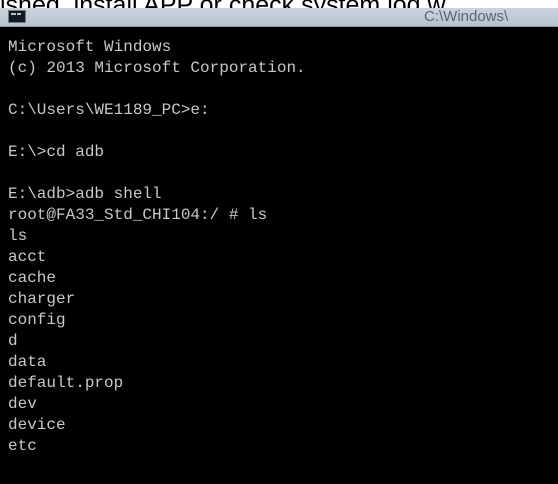 This screenshot has width=558, height=484. Describe the element at coordinates (27, 257) in the screenshot. I see `console-line: acct` at that location.